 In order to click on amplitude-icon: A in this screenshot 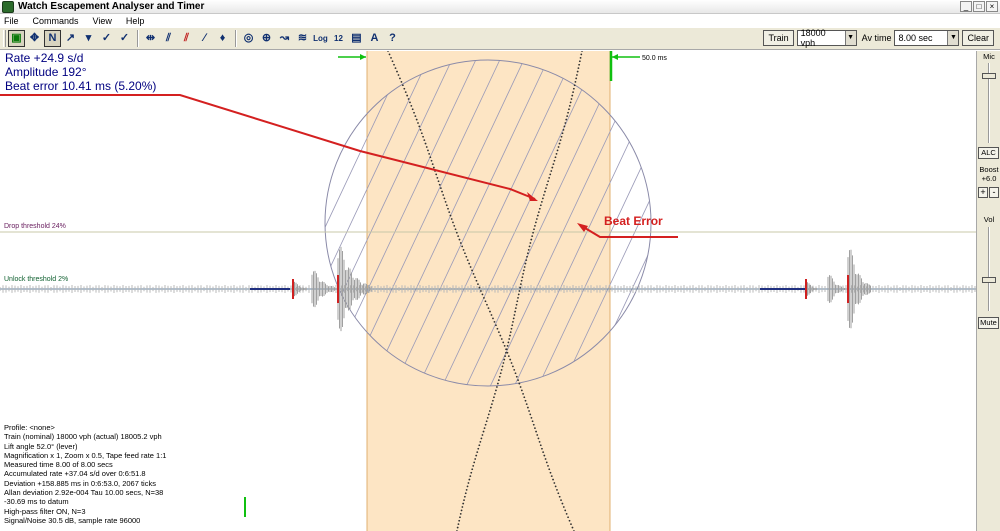, I will do `click(374, 38)`.